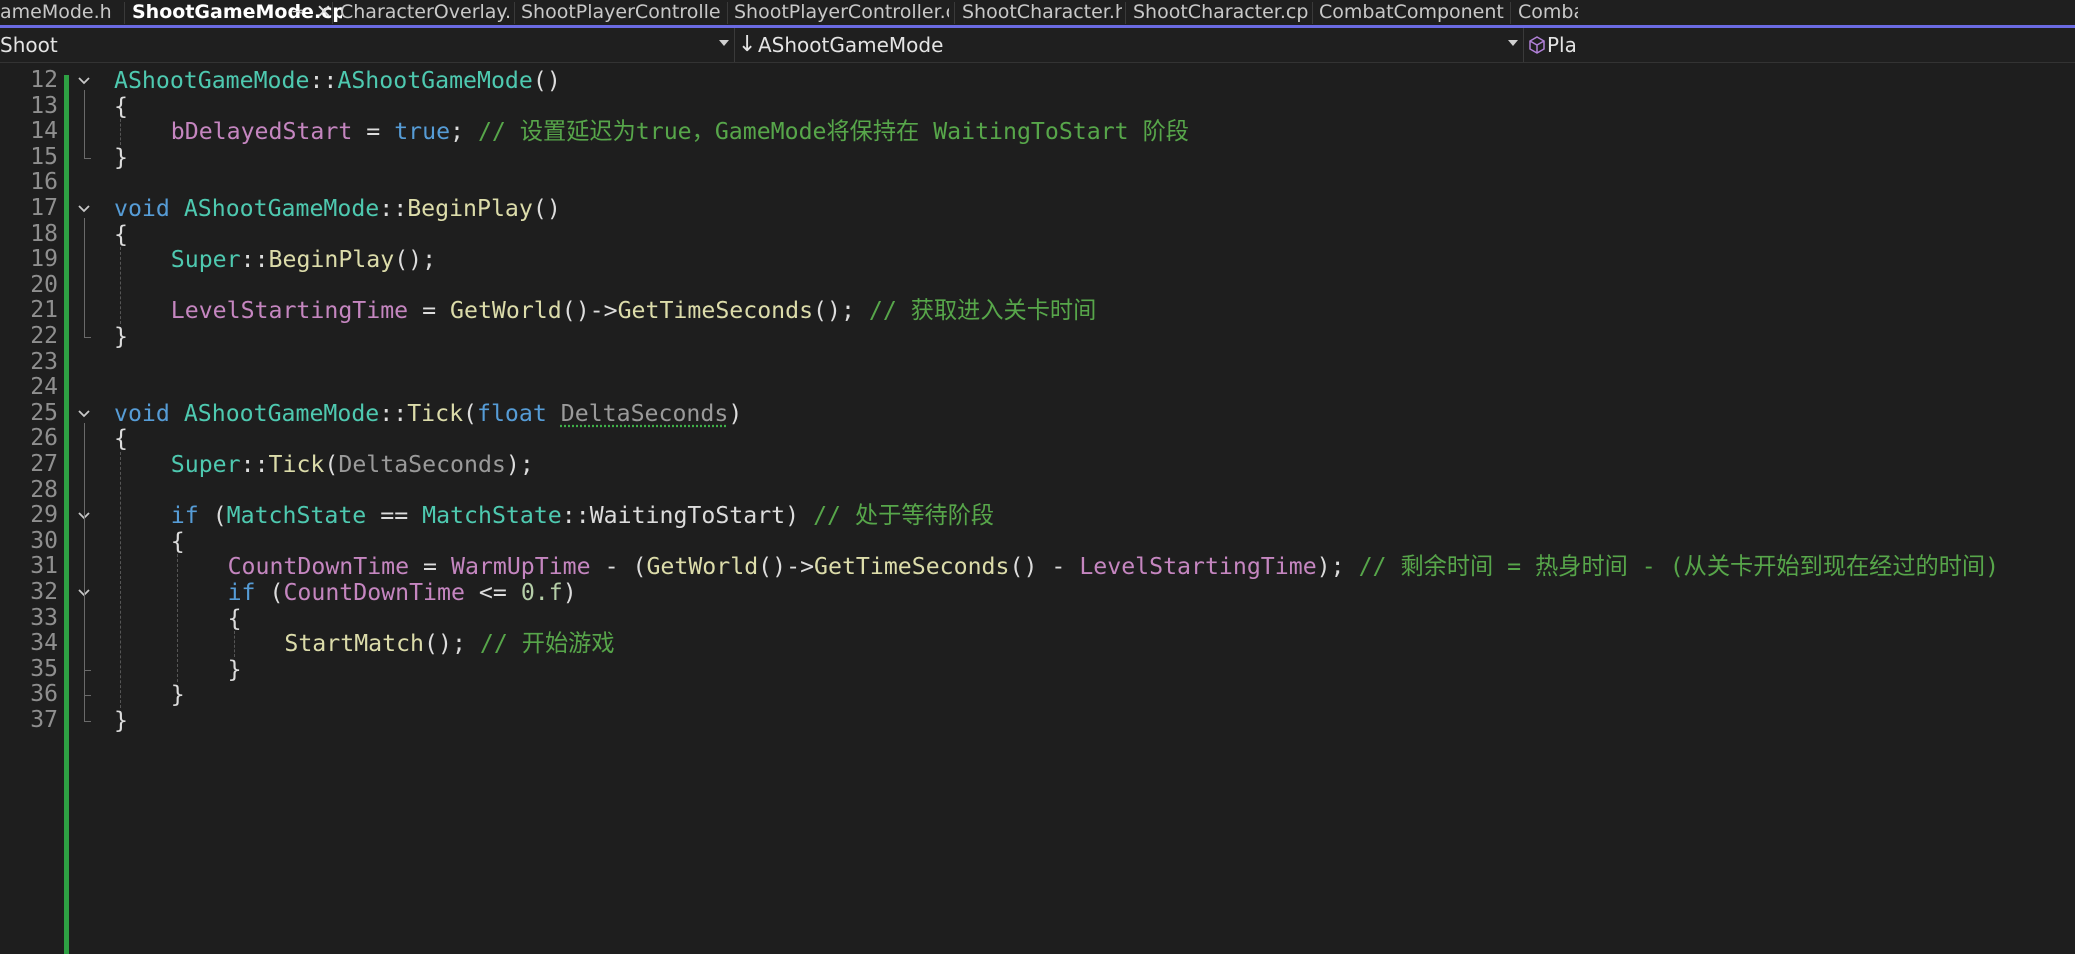 The image size is (2075, 954). What do you see at coordinates (1561, 45) in the screenshot?
I see `member-name: Play` at bounding box center [1561, 45].